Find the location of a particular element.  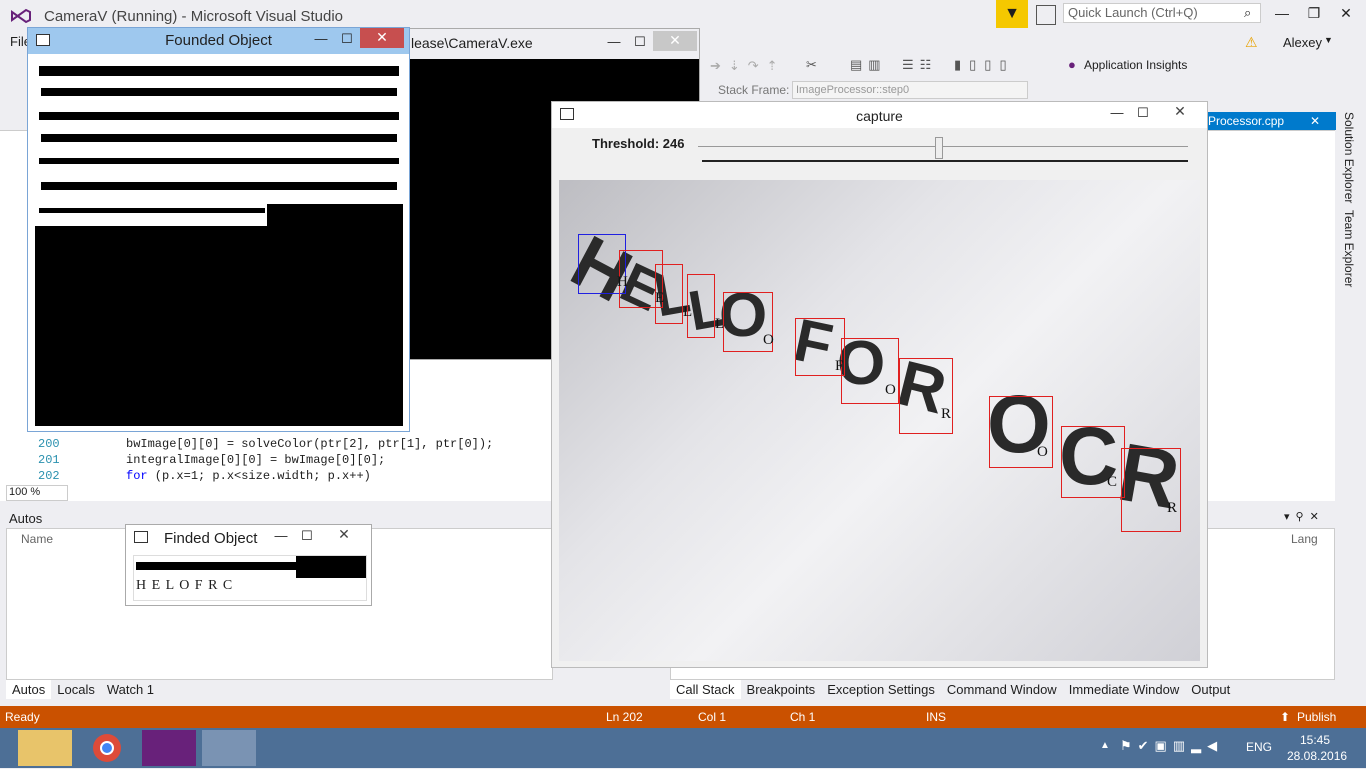

user-name: Alexey is located at coordinates (1302, 42).